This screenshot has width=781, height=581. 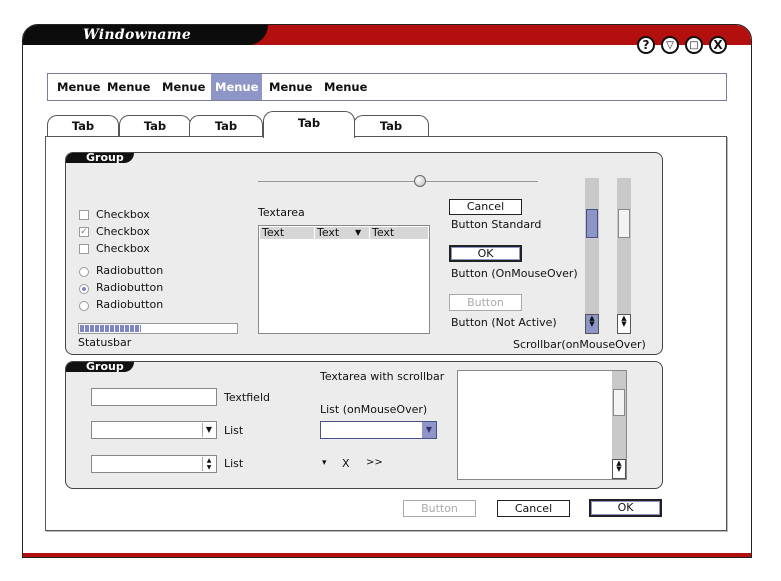 I want to click on scrollbar-caption: Scrollbar(onMouseOver), so click(x=579, y=344).